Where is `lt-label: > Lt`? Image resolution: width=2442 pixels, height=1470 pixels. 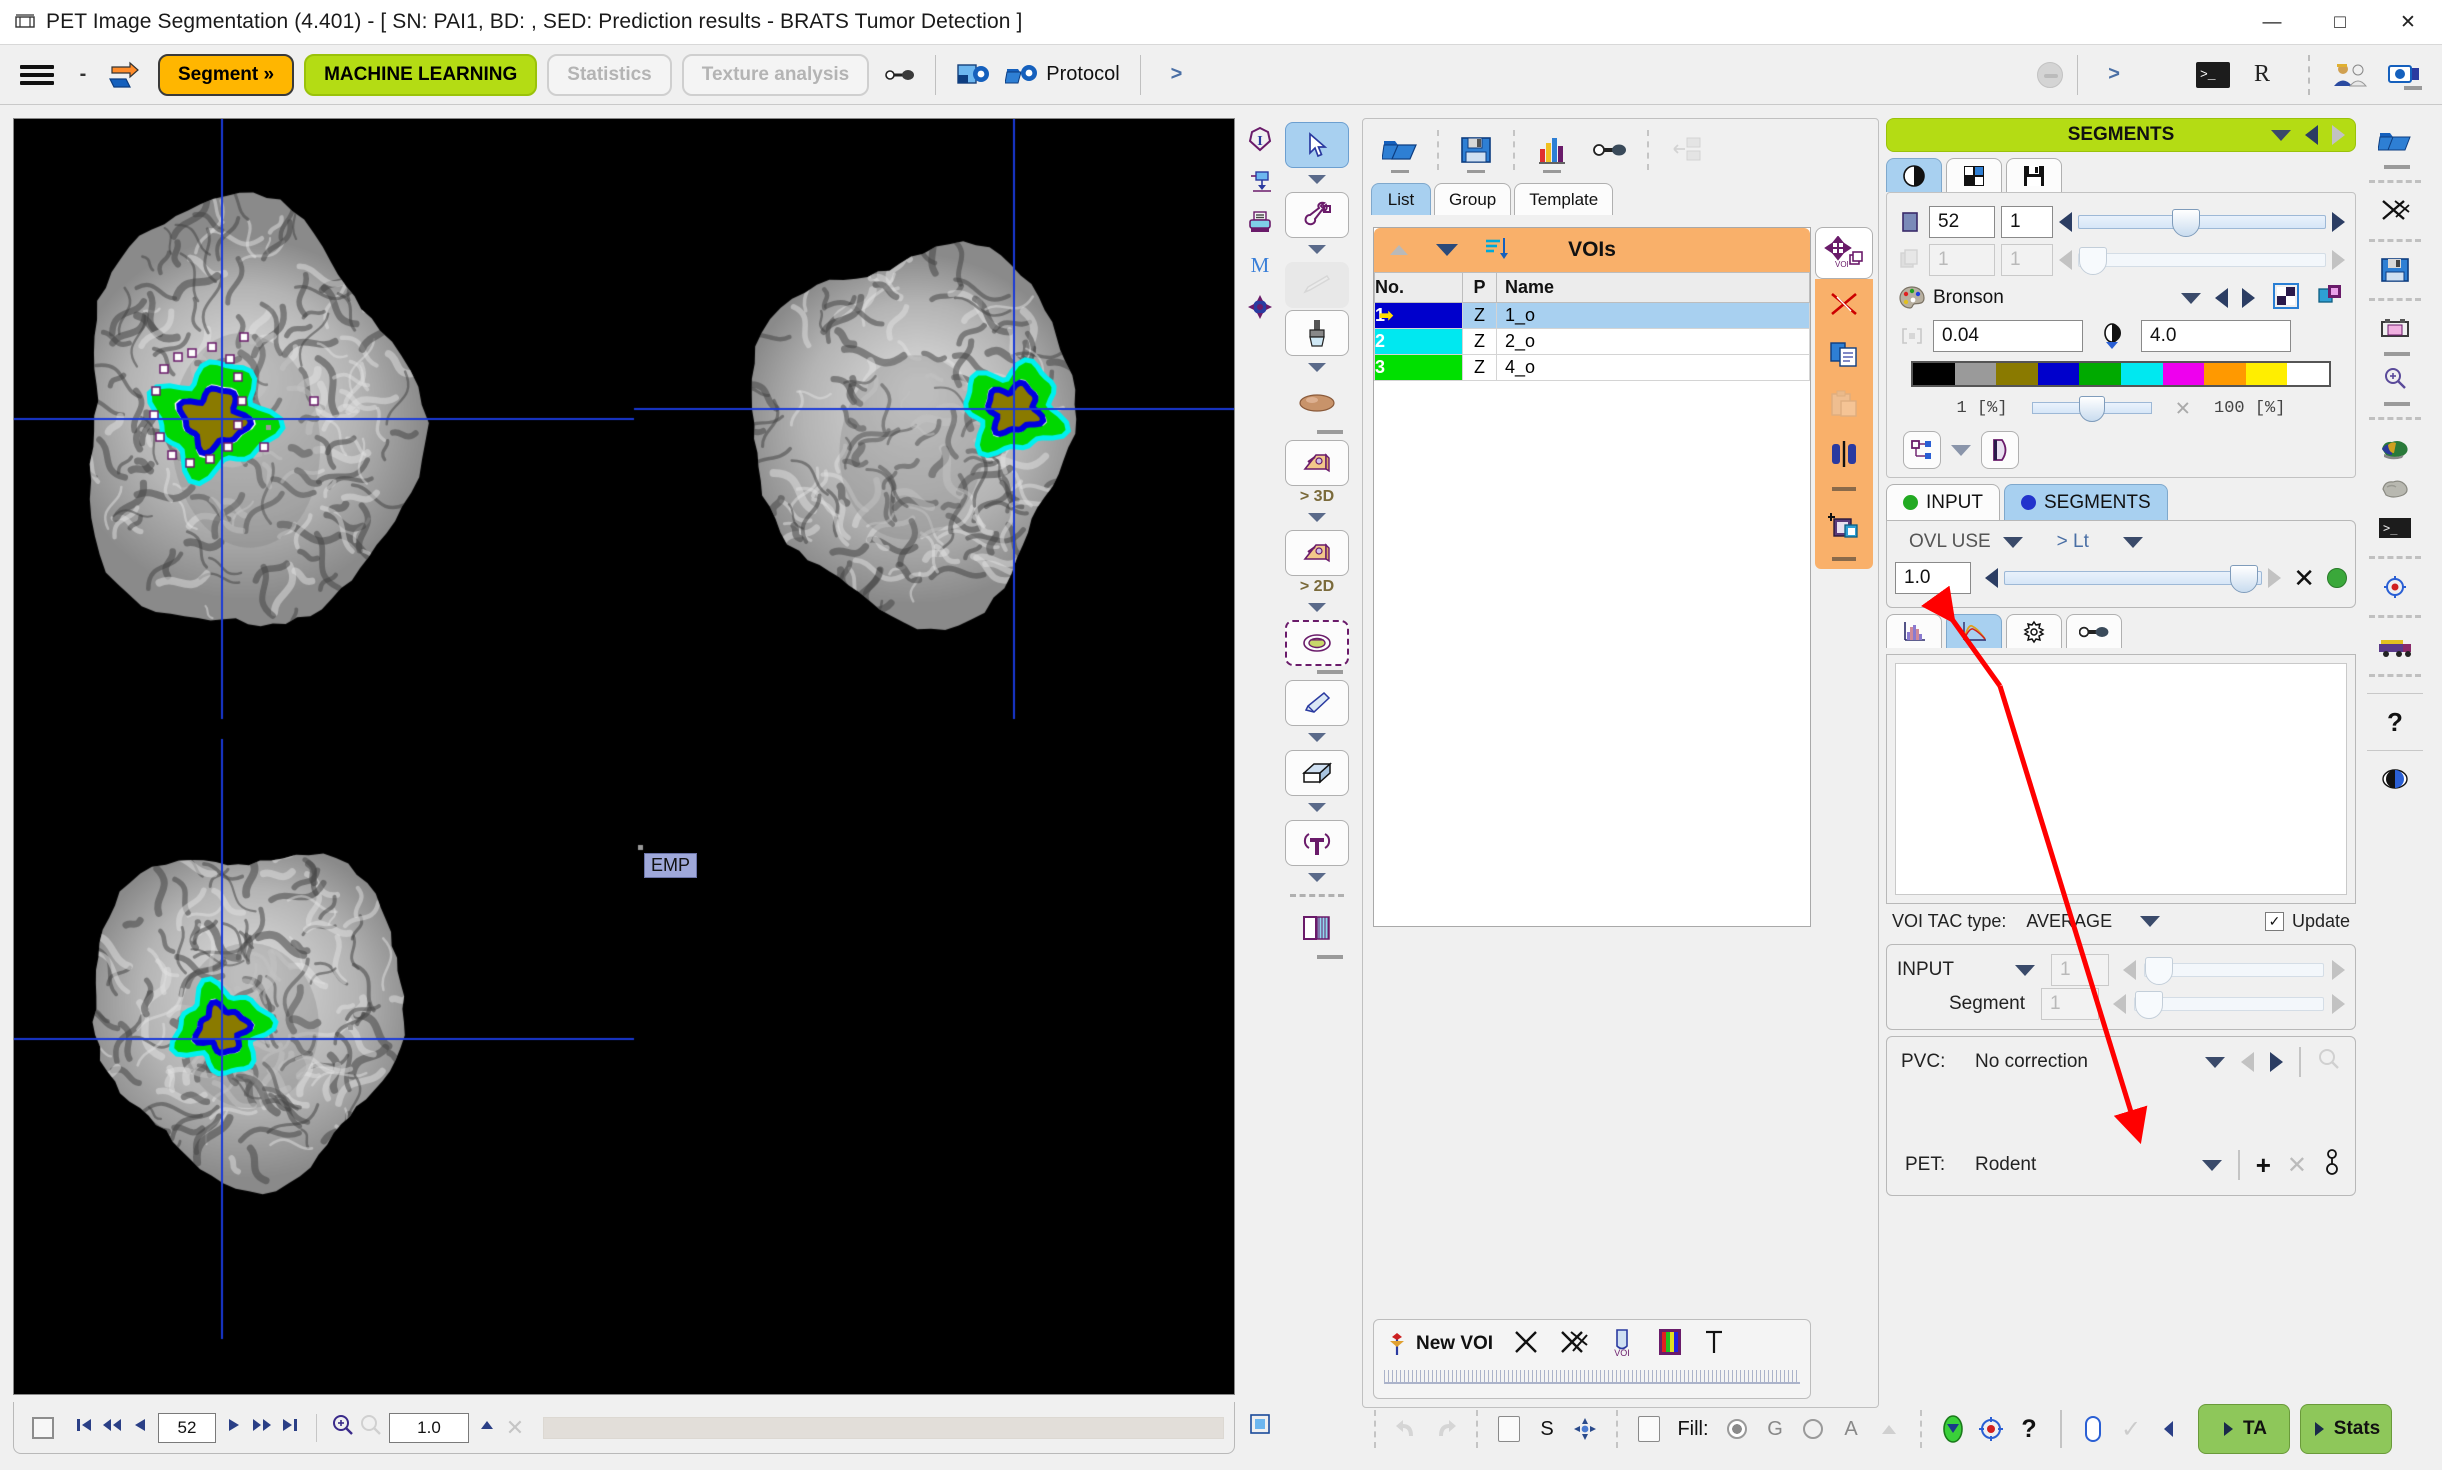
lt-label: > Lt is located at coordinates (2073, 542).